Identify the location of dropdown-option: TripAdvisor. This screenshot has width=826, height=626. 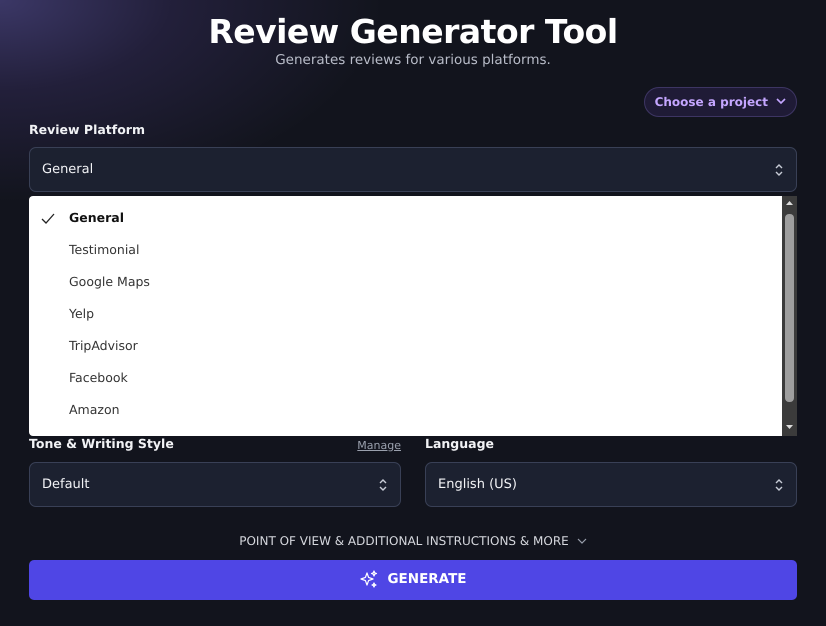
(405, 346).